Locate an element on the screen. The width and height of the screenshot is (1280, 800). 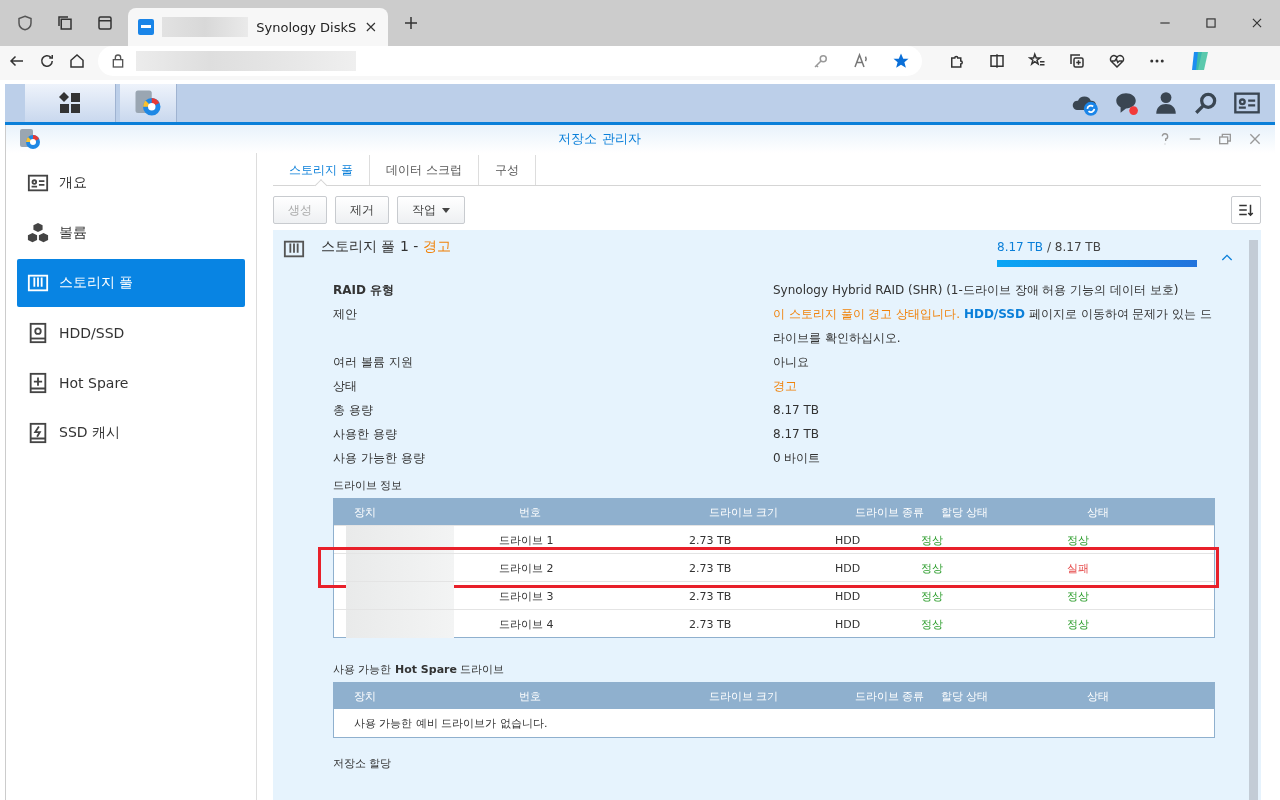
browser-tab: Synology DiskS is located at coordinates (258, 27).